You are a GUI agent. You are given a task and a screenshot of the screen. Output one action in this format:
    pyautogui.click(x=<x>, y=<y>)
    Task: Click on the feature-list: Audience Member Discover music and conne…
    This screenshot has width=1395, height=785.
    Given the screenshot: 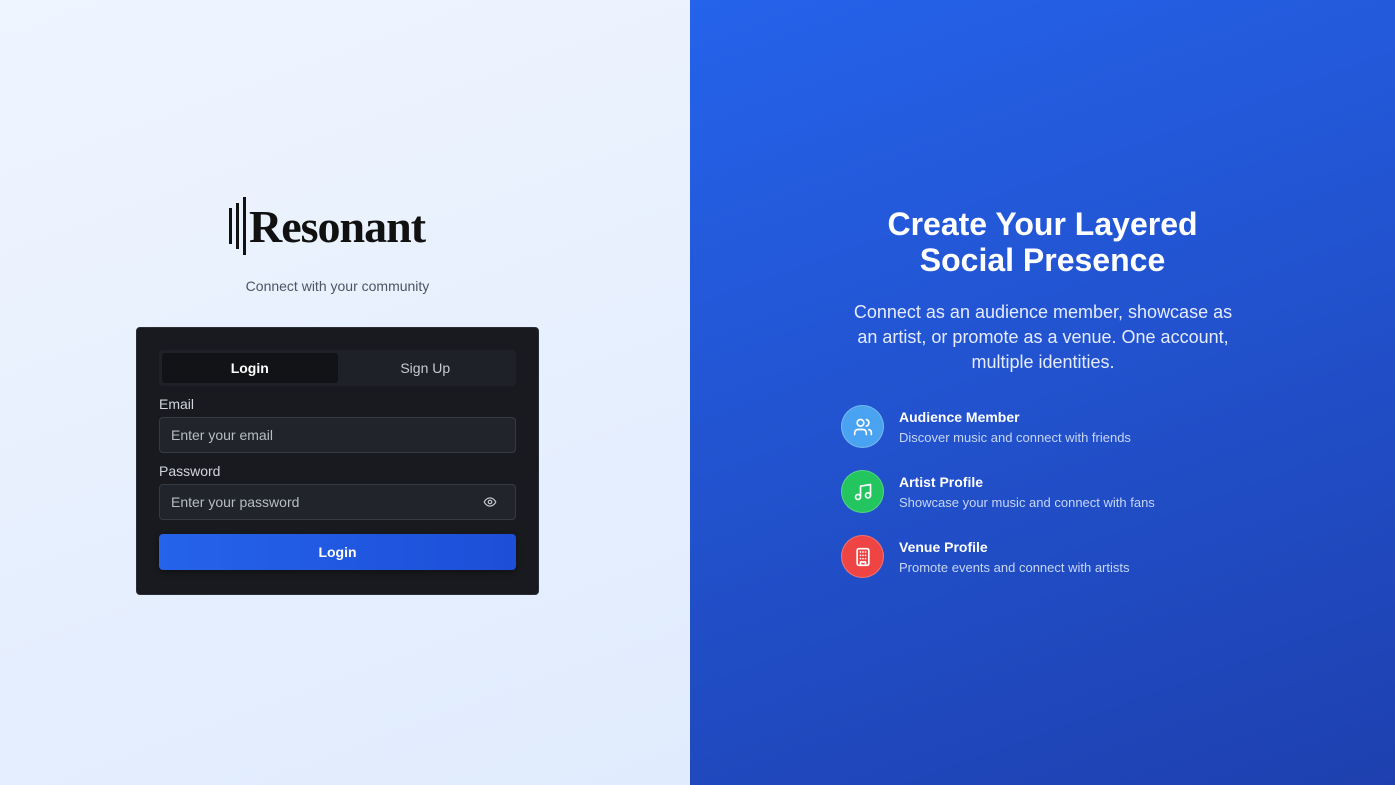 What is the action you would take?
    pyautogui.click(x=998, y=502)
    